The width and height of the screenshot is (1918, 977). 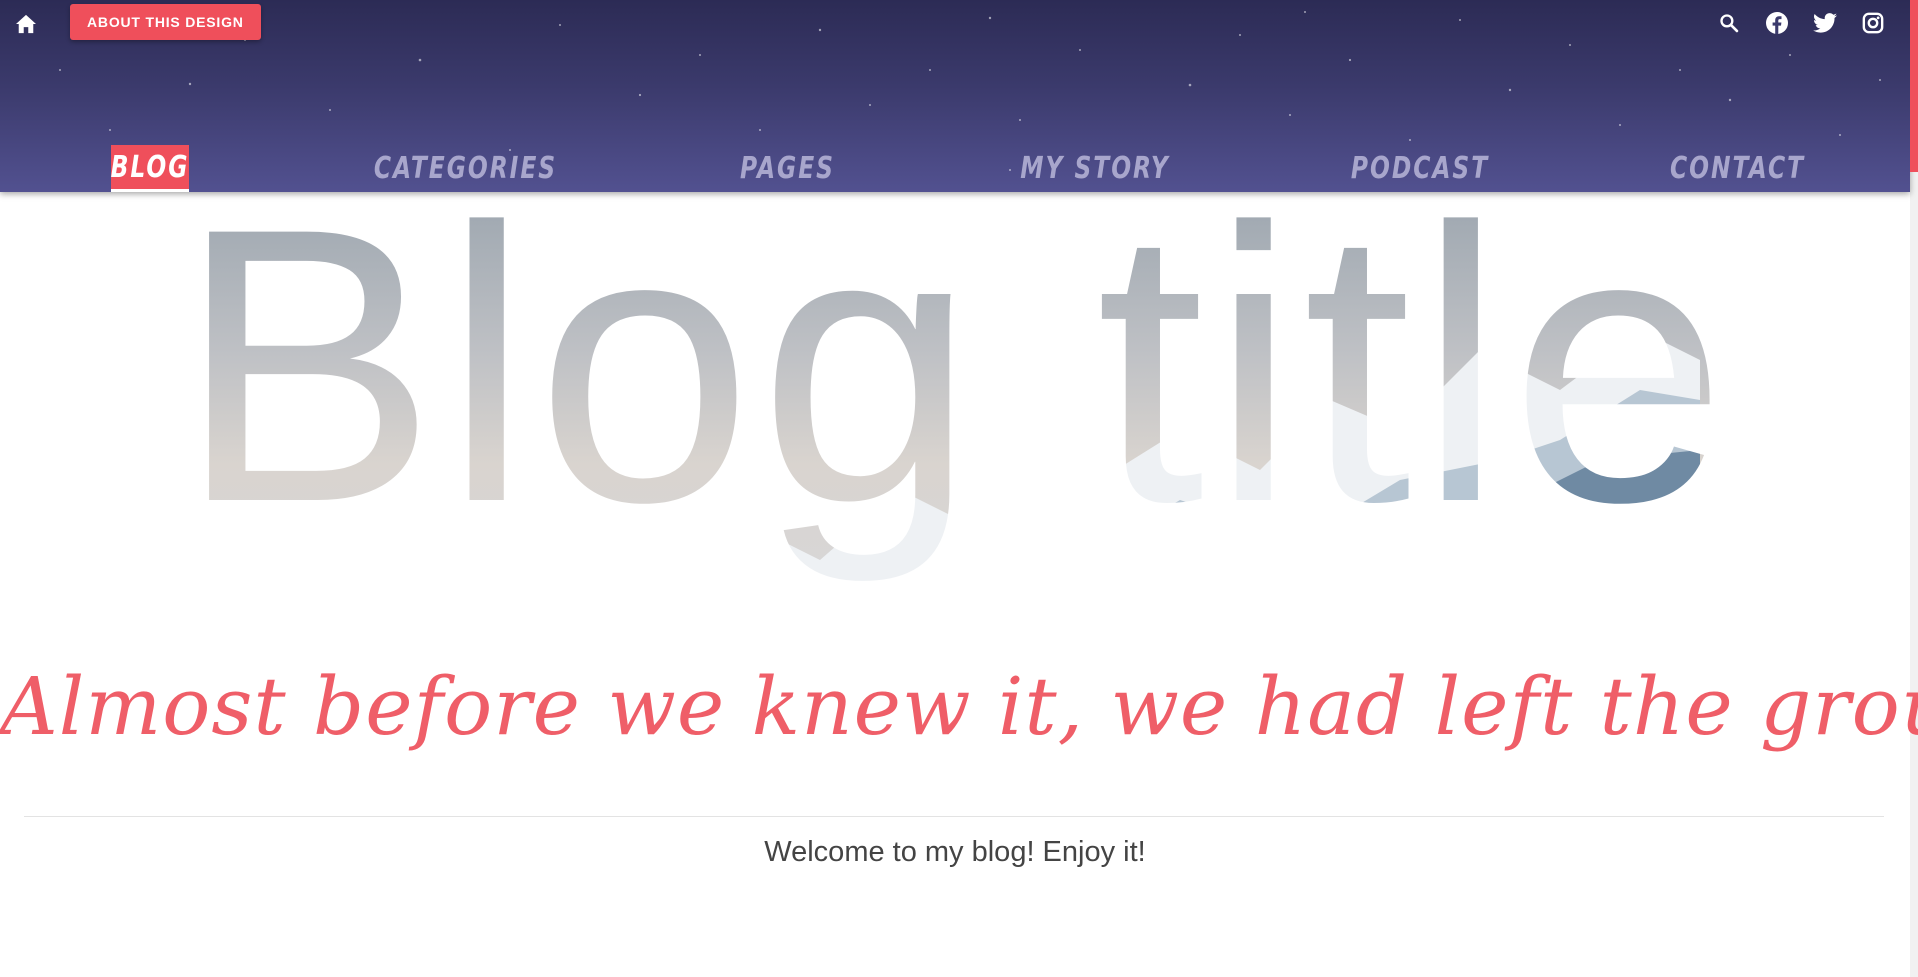 I want to click on nav-item-blog: BLOG, so click(x=150, y=168).